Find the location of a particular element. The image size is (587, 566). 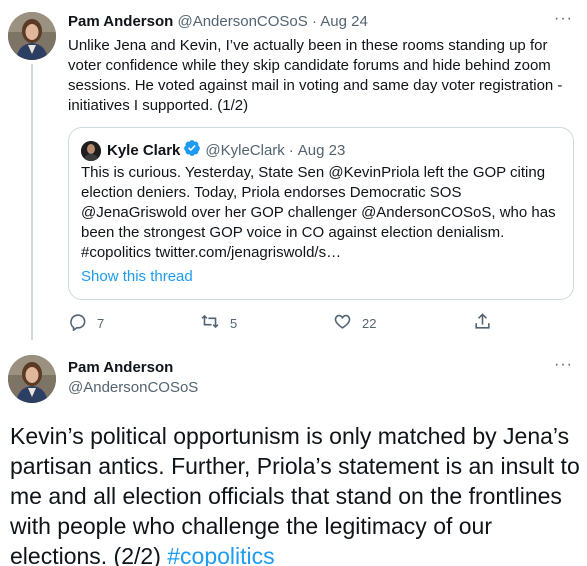

retweet-icon is located at coordinates (215, 323).